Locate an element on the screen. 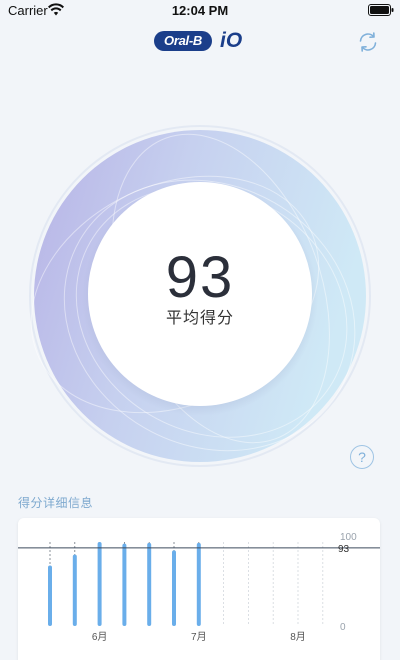  y-axis-label-bottom: 0 is located at coordinates (343, 627).